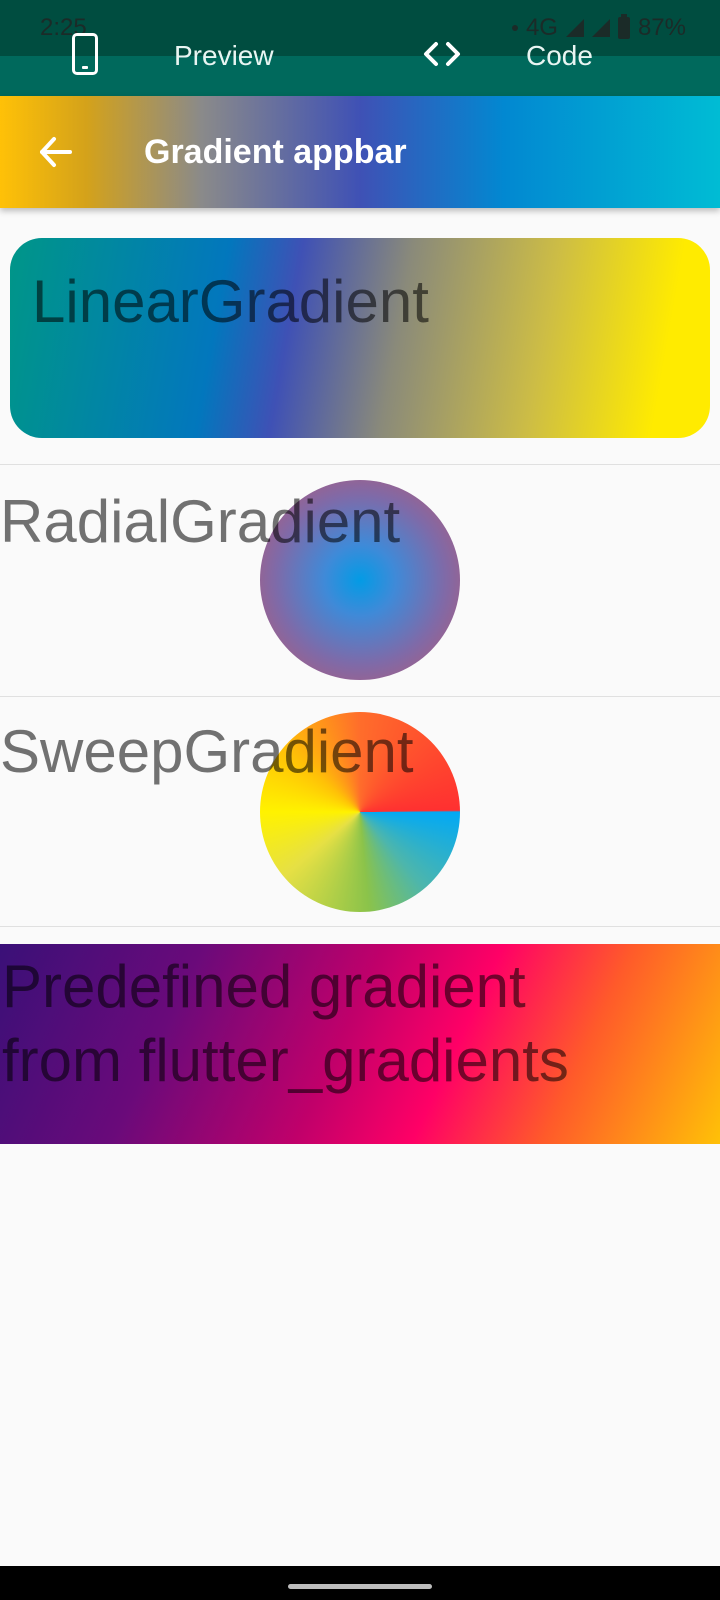  What do you see at coordinates (85, 54) in the screenshot?
I see `phone-icon` at bounding box center [85, 54].